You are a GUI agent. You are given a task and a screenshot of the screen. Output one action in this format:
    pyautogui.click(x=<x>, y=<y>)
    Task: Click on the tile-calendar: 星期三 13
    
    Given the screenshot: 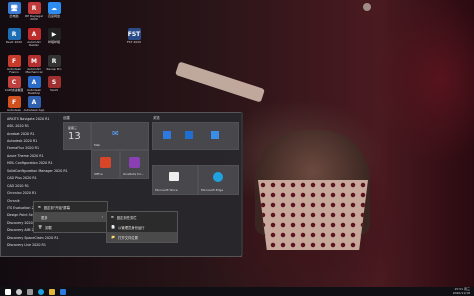 What is the action you would take?
    pyautogui.click(x=77, y=136)
    